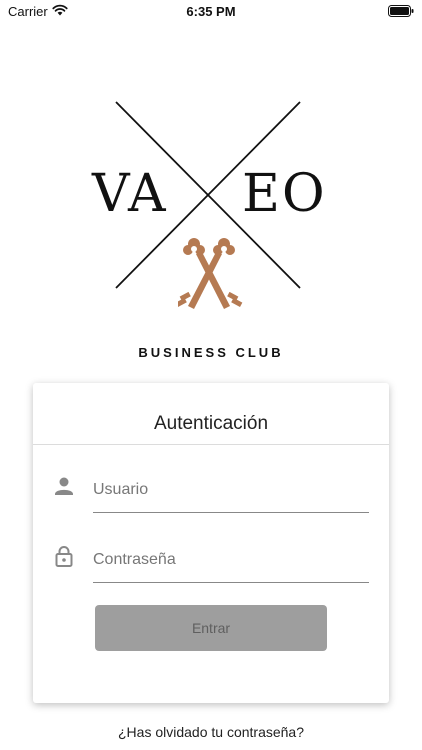 The image size is (422, 750). Describe the element at coordinates (64, 556) in the screenshot. I see `lock-icon` at that location.